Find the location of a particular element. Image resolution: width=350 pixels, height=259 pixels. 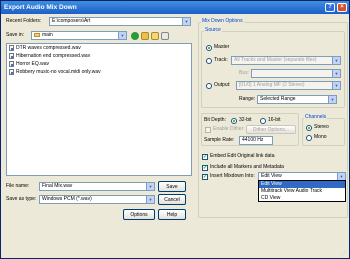

bit-depth-label: Bit Depth: is located at coordinates (215, 120).